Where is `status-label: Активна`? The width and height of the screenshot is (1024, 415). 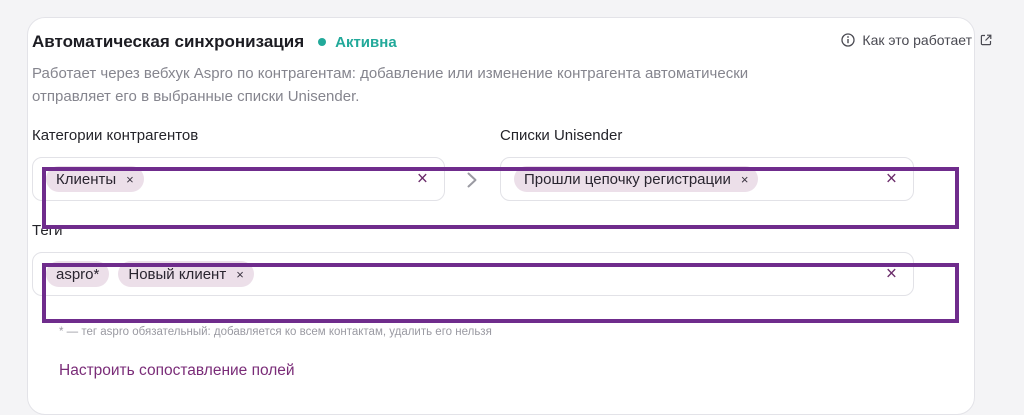
status-label: Активна is located at coordinates (366, 42).